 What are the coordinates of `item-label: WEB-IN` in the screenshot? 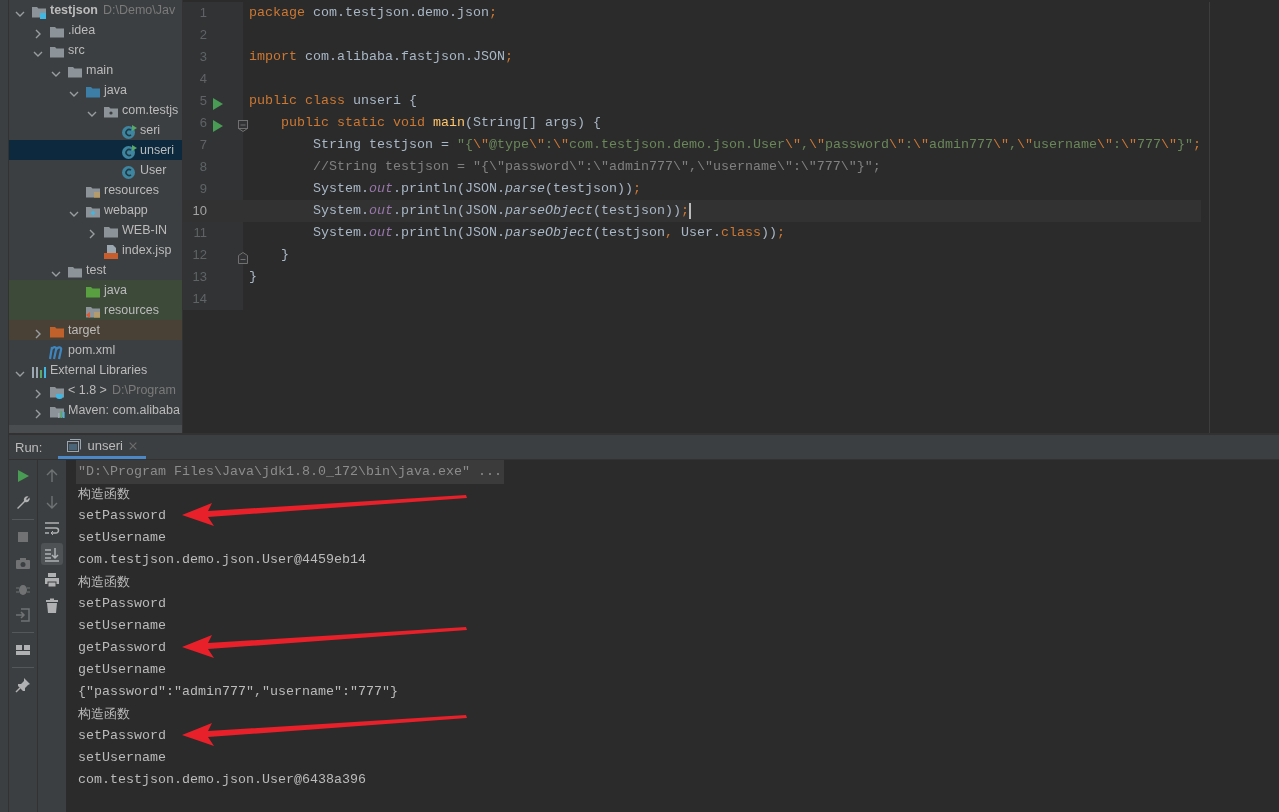 It's located at (145, 230).